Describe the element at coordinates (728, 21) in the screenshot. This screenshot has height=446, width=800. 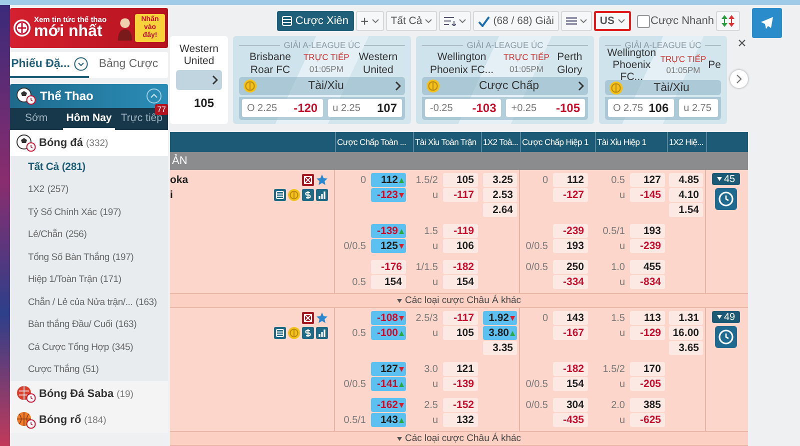
I see `odds-change-button` at that location.